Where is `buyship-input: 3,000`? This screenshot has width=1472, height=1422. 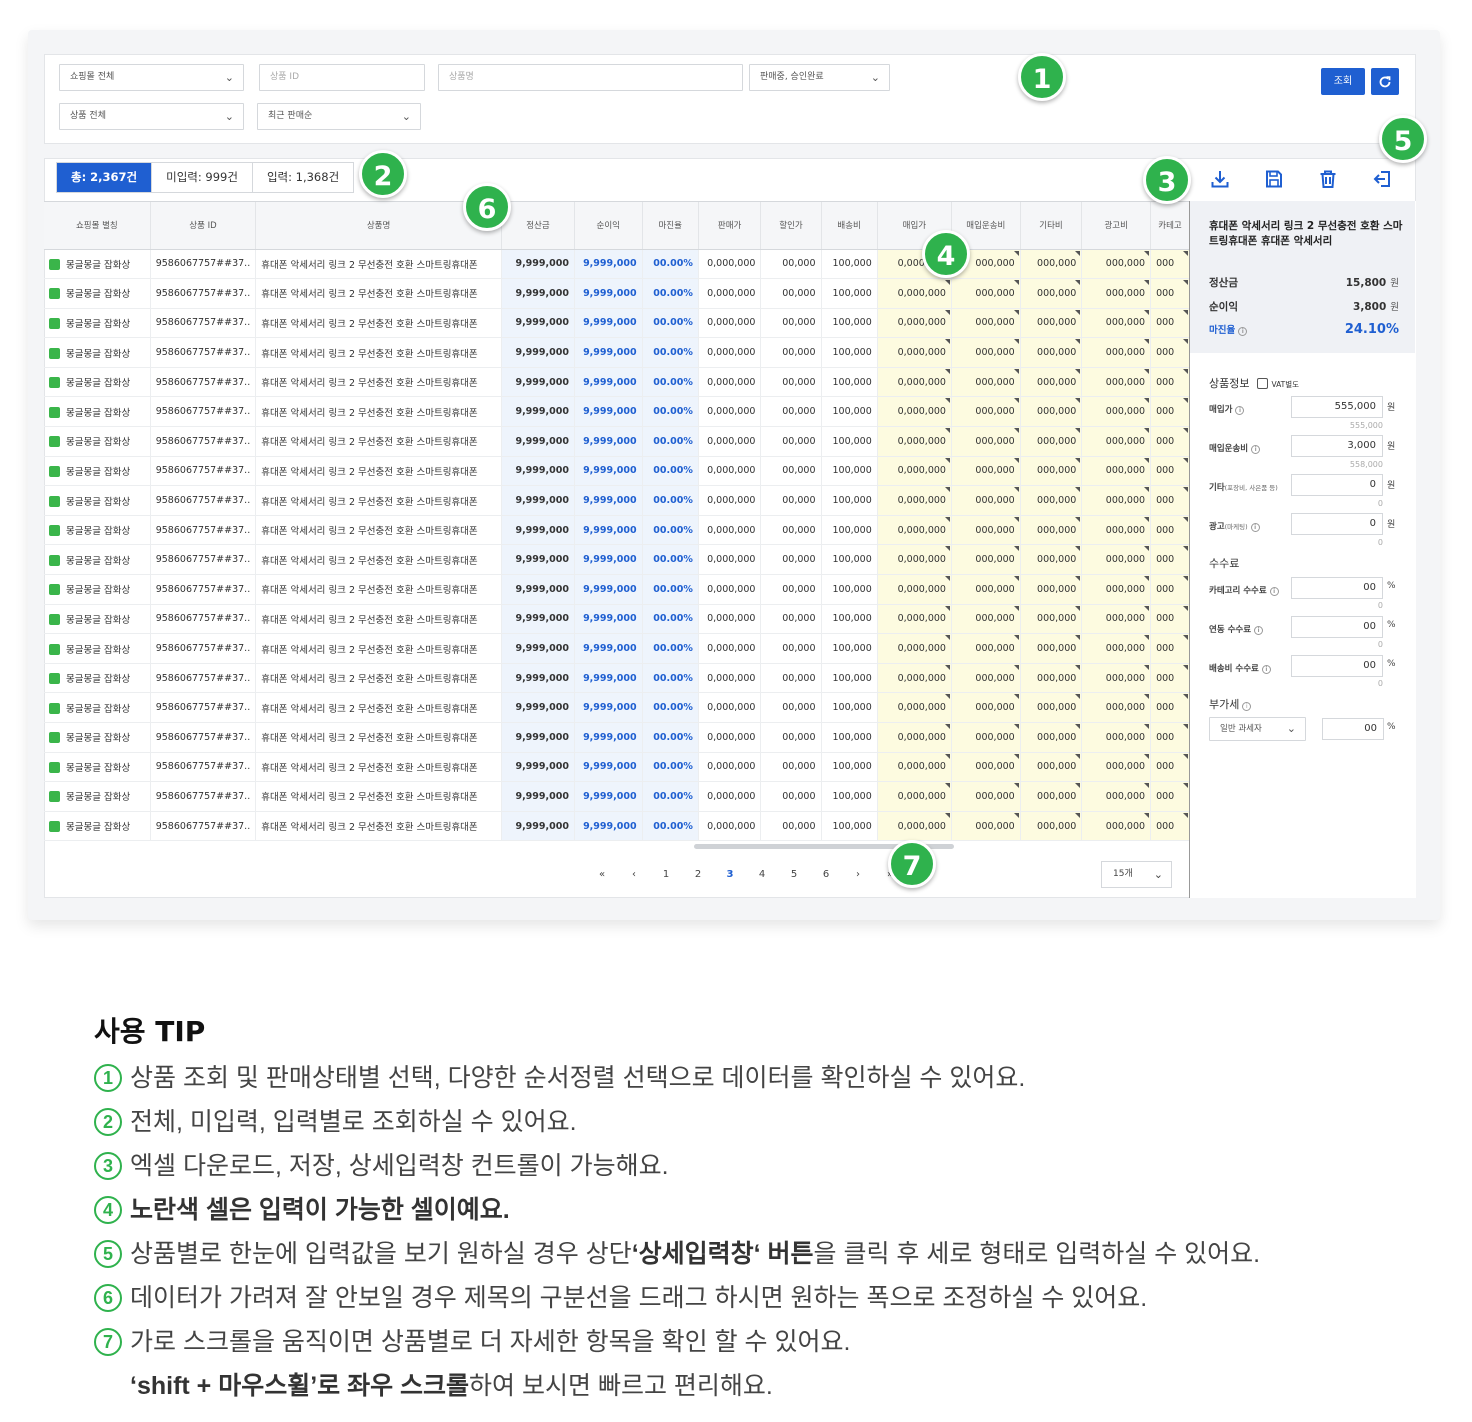
buyship-input: 3,000 is located at coordinates (1337, 446).